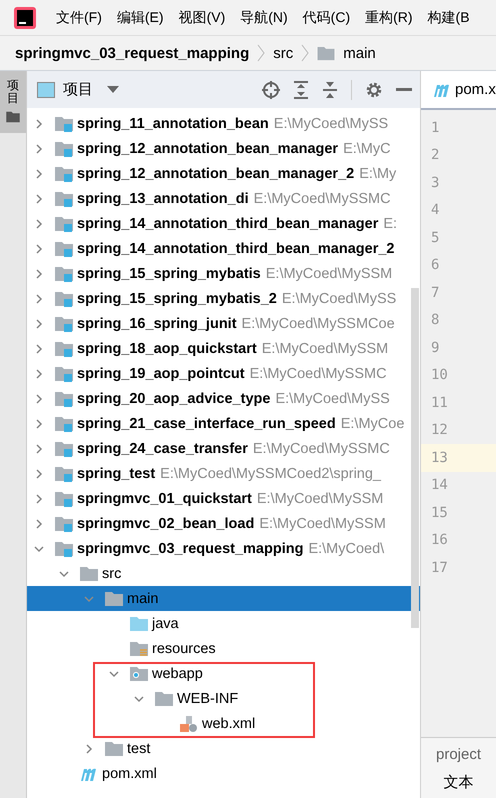  I want to click on tree-row: spring_15_spring_mybatis E:\MyCoed\MySSM, so click(223, 273).